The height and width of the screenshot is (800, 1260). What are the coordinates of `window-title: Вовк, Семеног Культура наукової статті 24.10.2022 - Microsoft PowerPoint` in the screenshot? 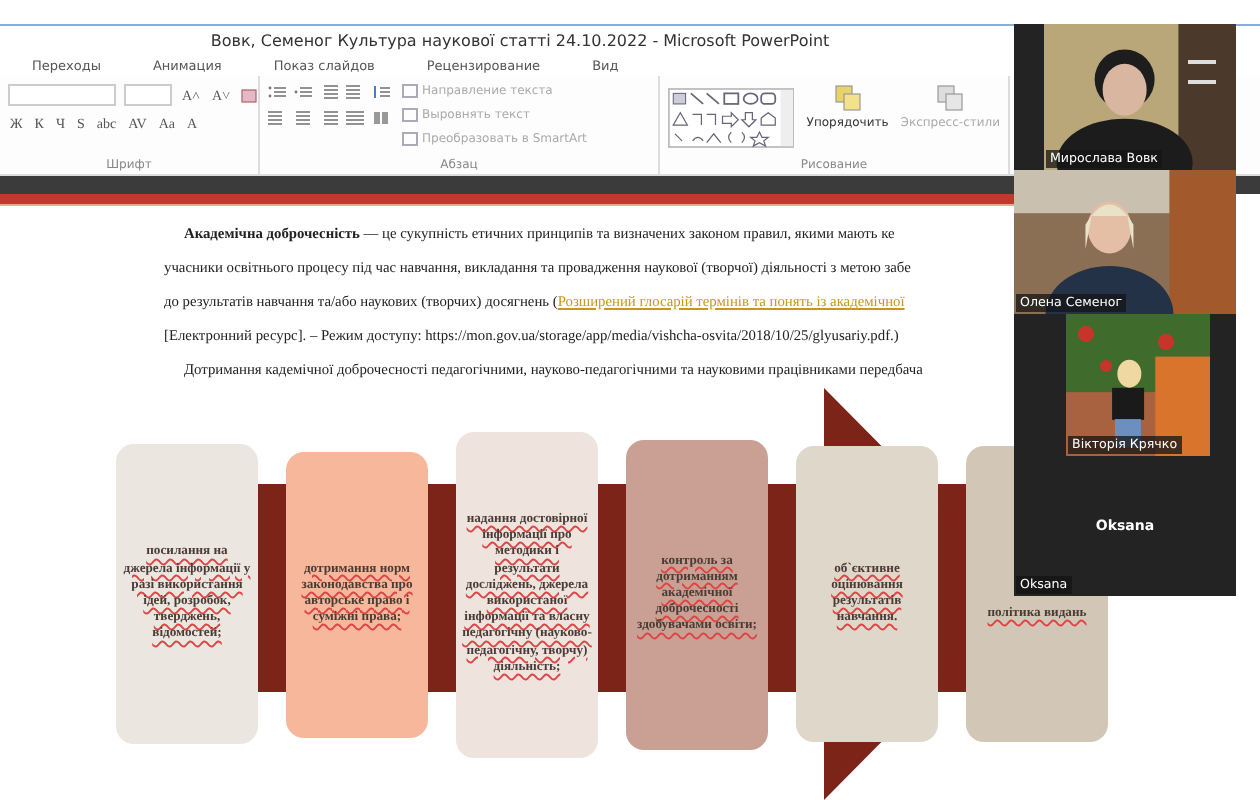 It's located at (520, 40).